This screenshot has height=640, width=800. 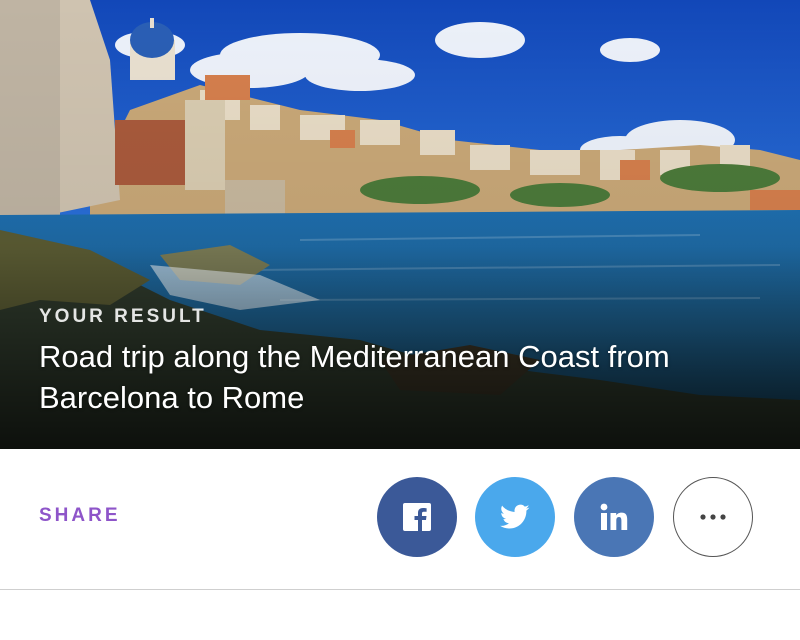 I want to click on facebook-icon, so click(x=417, y=517).